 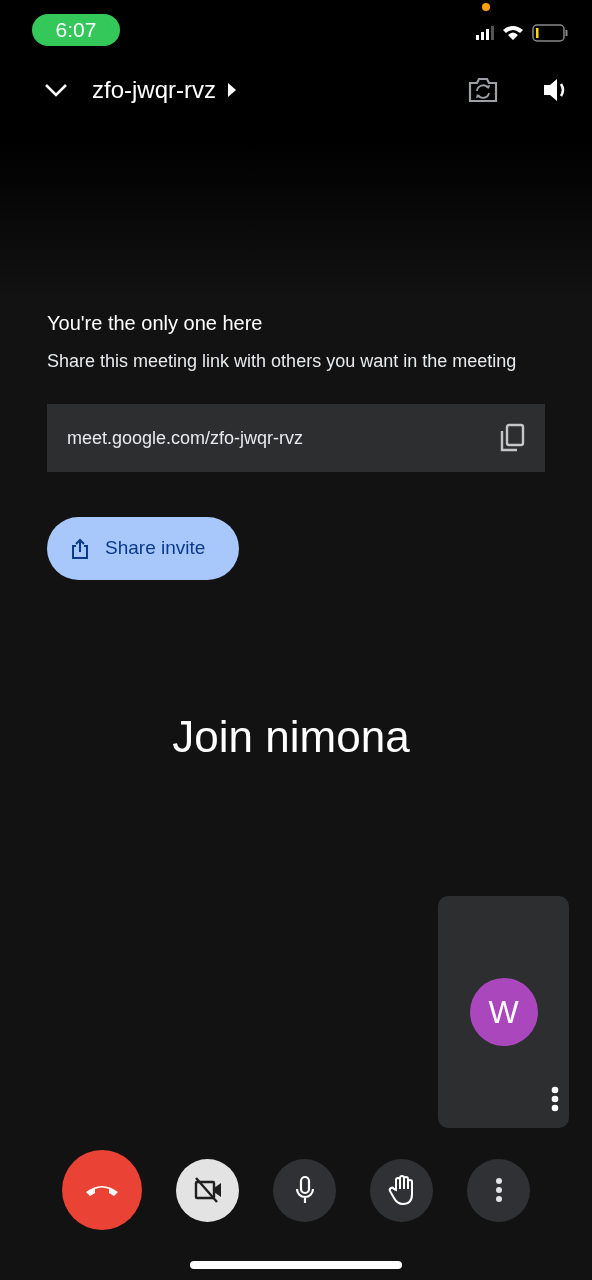 I want to click on meeting-code: zfo-jwqr-rvz, so click(x=154, y=90).